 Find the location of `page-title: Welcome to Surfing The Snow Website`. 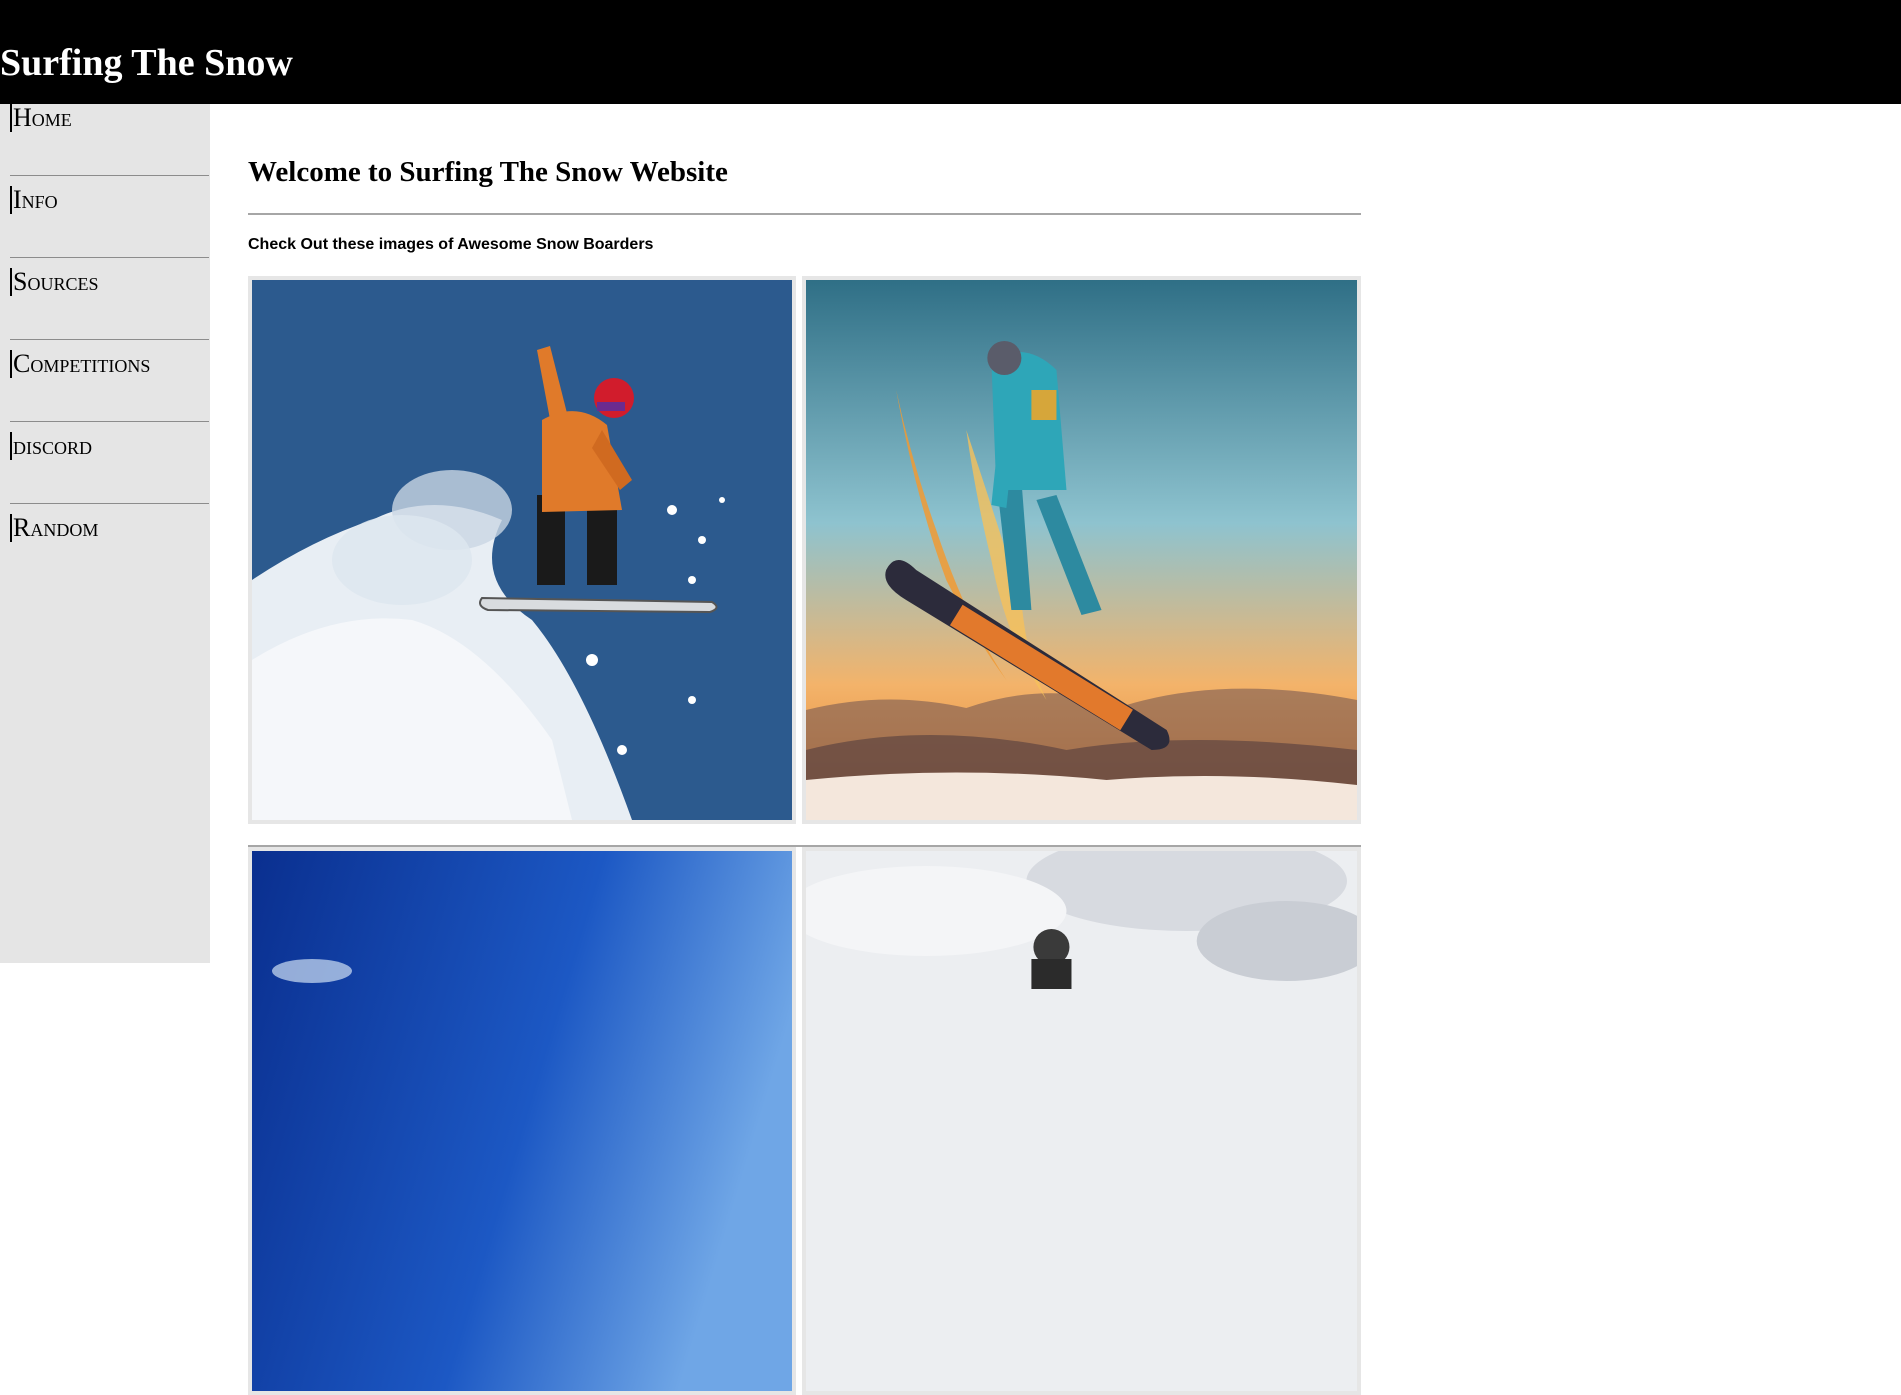

page-title: Welcome to Surfing The Snow Website is located at coordinates (488, 172).